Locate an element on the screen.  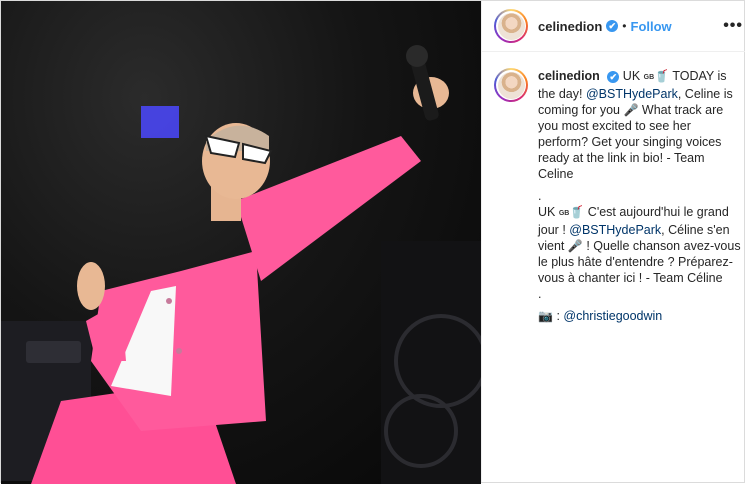
caption-username: celinedion is located at coordinates (569, 76).